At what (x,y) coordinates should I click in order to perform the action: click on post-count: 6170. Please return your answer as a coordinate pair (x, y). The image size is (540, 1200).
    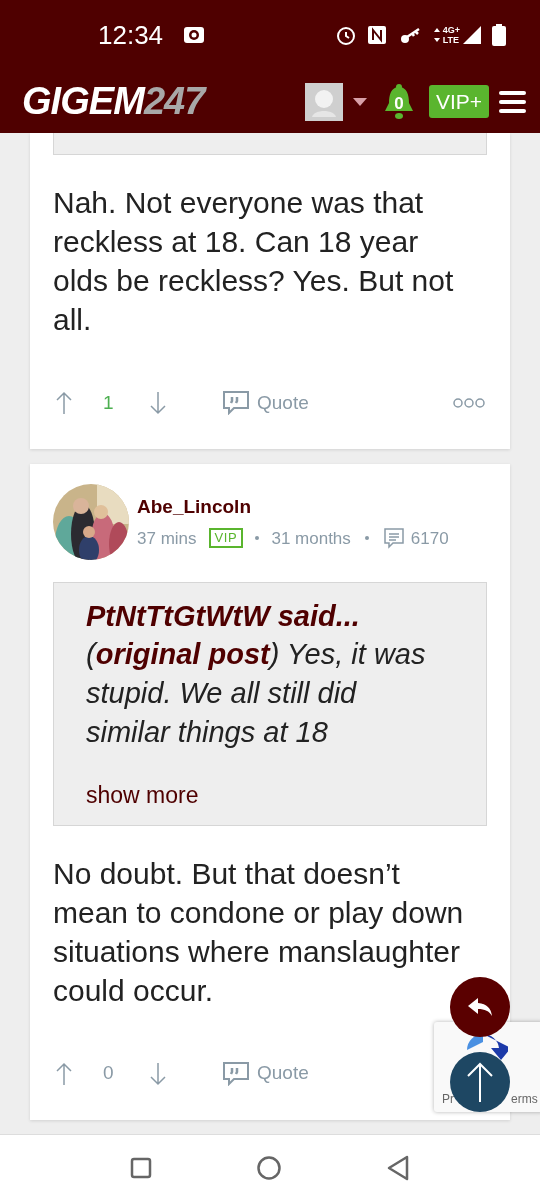
    Looking at the image, I should click on (429, 538).